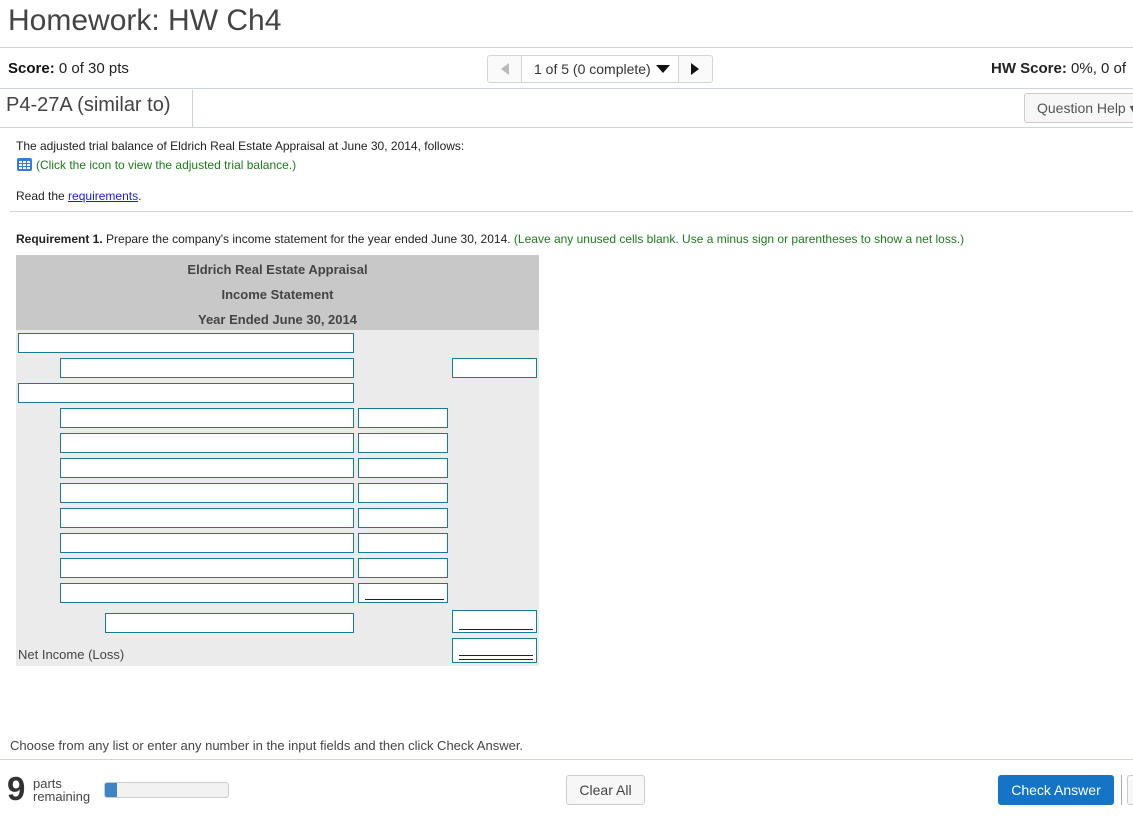 Image resolution: width=1133 pixels, height=816 pixels. I want to click on question-navigator: 1 of 5 (0 complete), so click(600, 69).